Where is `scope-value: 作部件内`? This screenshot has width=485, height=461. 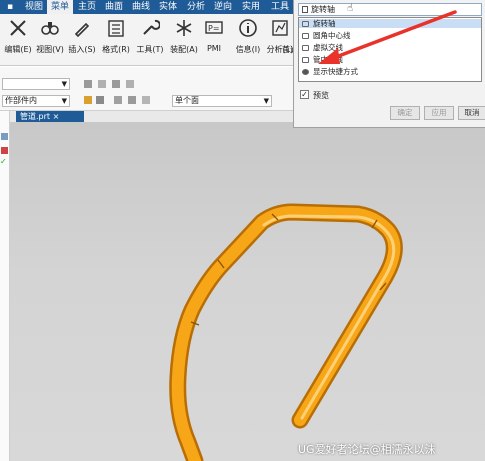
scope-value: 作部件内 is located at coordinates (21, 100).